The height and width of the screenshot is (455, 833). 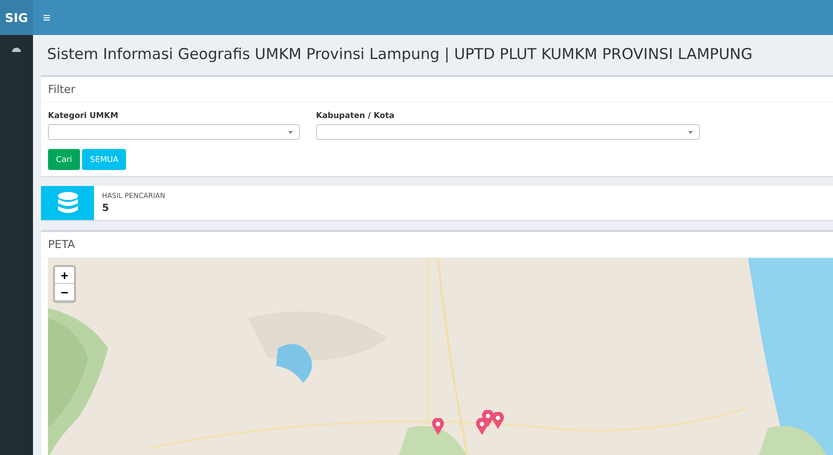 I want to click on brand-logo: SIG, so click(x=16, y=17).